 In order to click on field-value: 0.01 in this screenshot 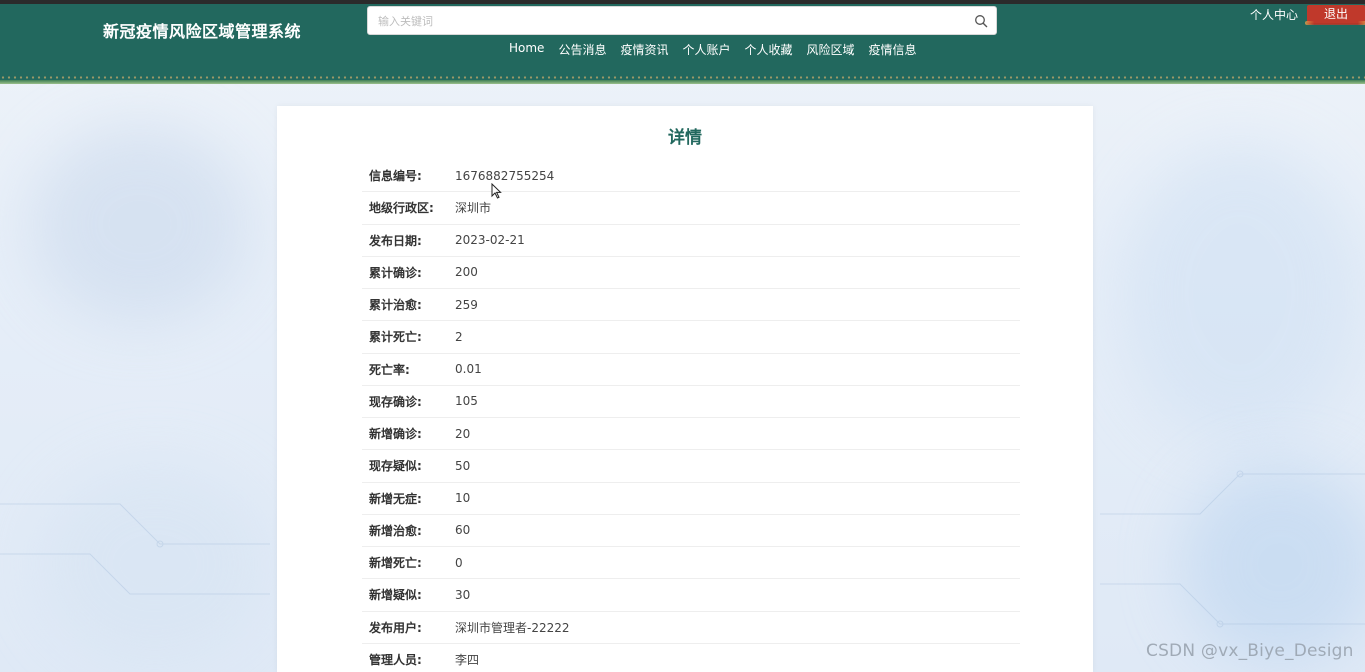, I will do `click(468, 369)`.